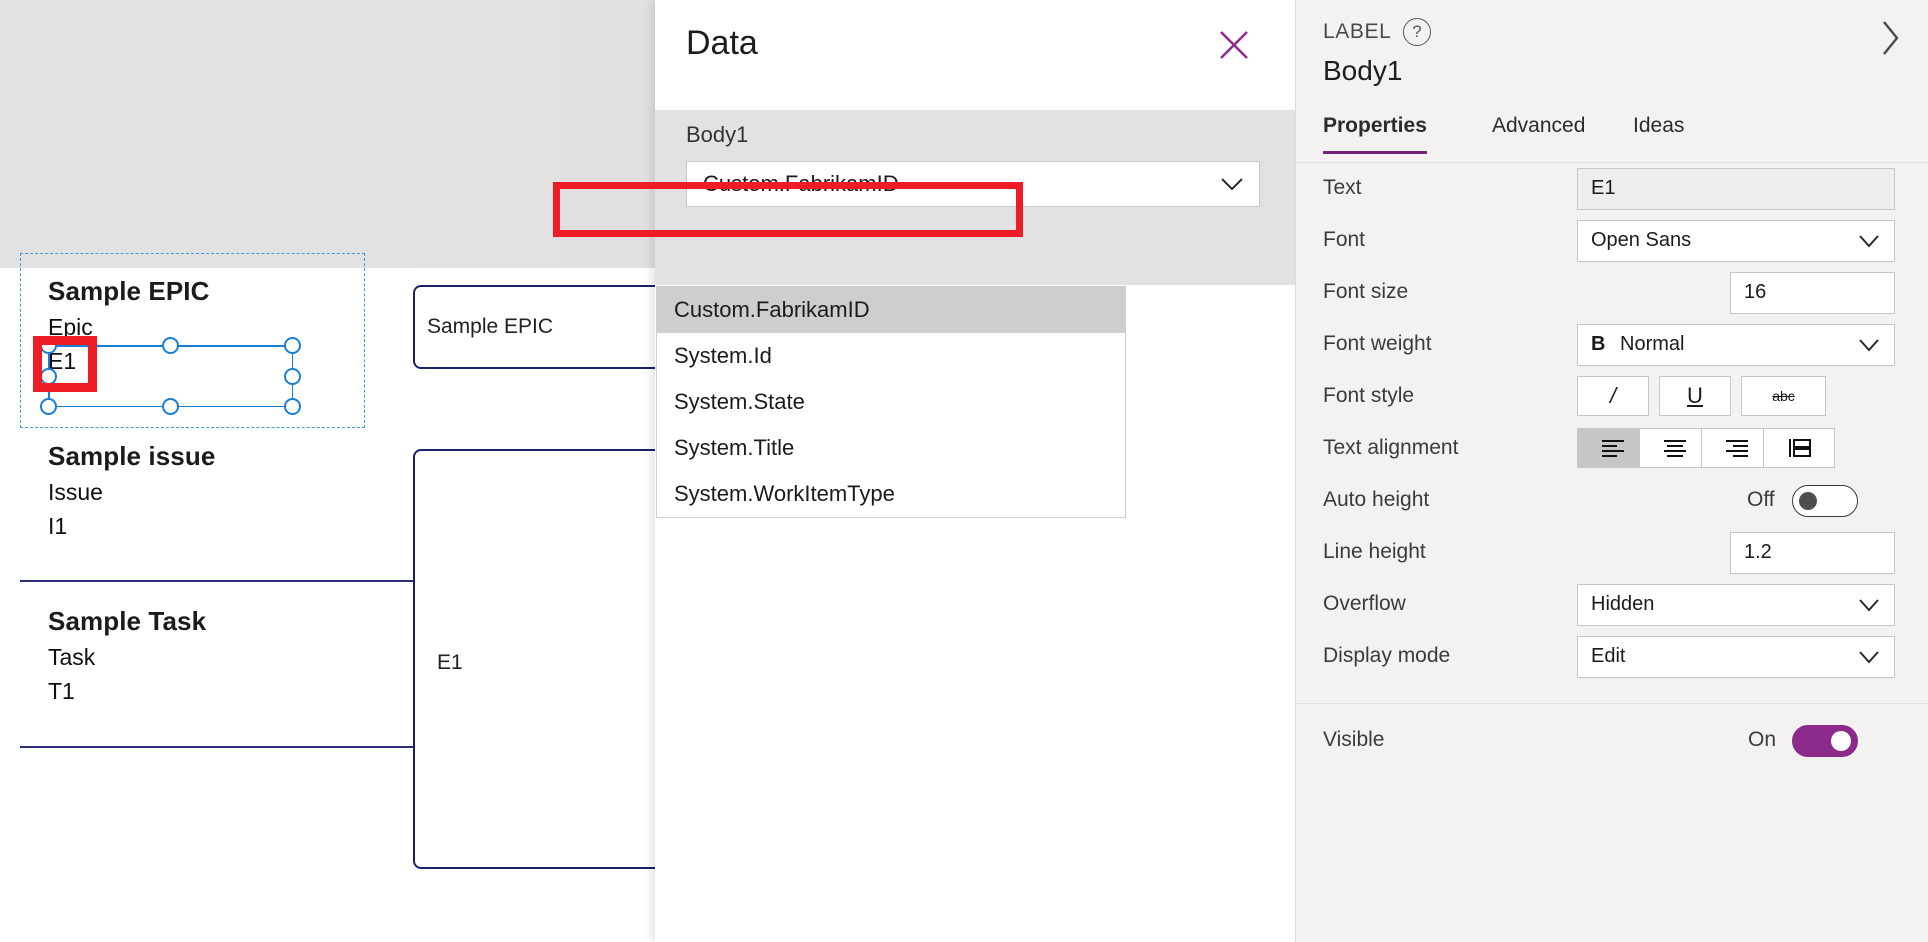 The width and height of the screenshot is (1928, 942). I want to click on data-field-label: Body1, so click(717, 134).